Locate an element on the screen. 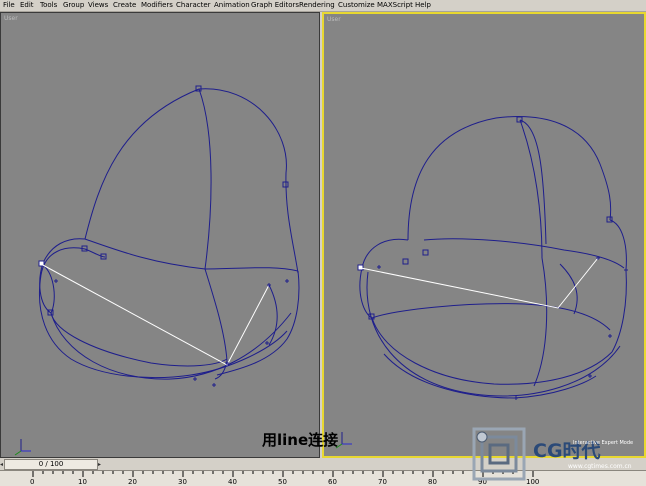  watermark-side-text: Interactive Expert Mode is located at coordinates (603, 443).